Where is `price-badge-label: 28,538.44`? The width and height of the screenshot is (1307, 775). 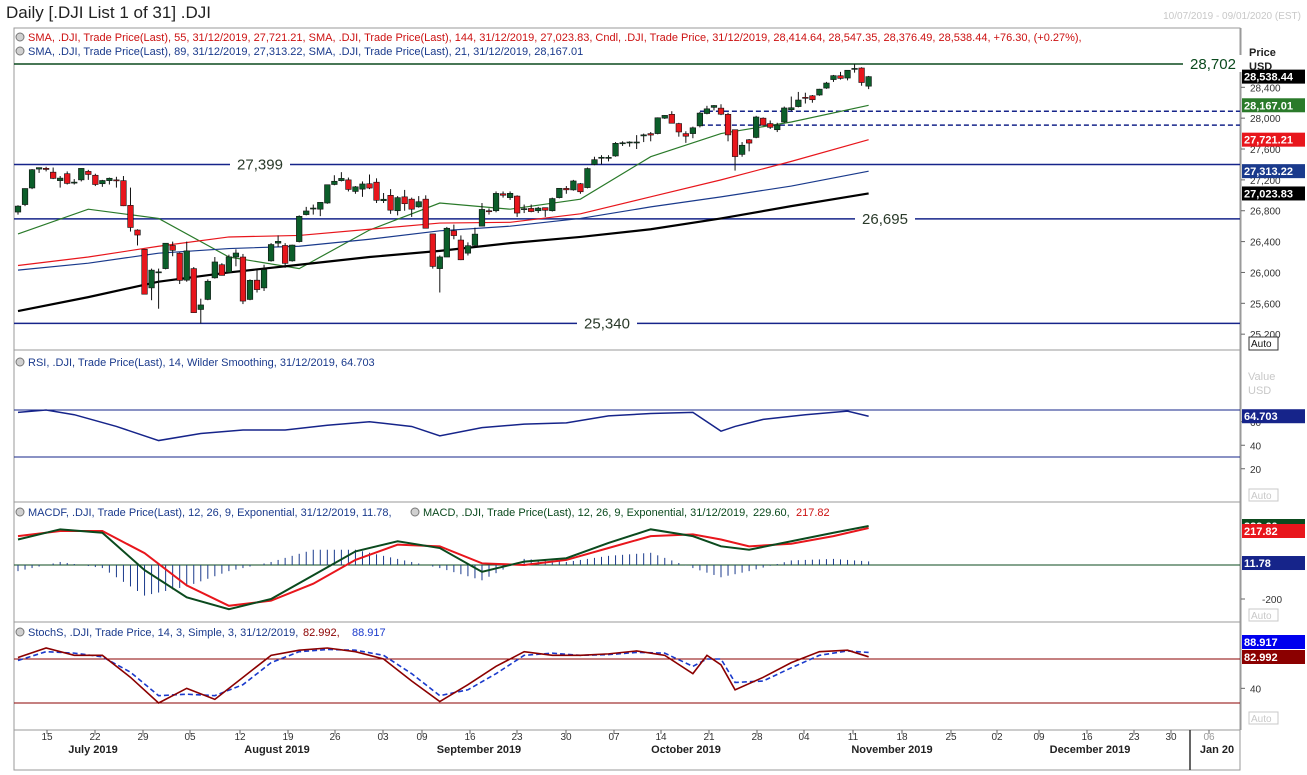 price-badge-label: 28,538.44 is located at coordinates (1269, 78).